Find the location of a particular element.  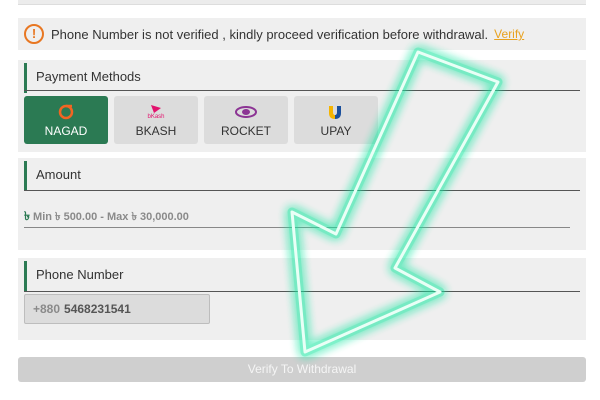

method-label: UPAY is located at coordinates (336, 130).